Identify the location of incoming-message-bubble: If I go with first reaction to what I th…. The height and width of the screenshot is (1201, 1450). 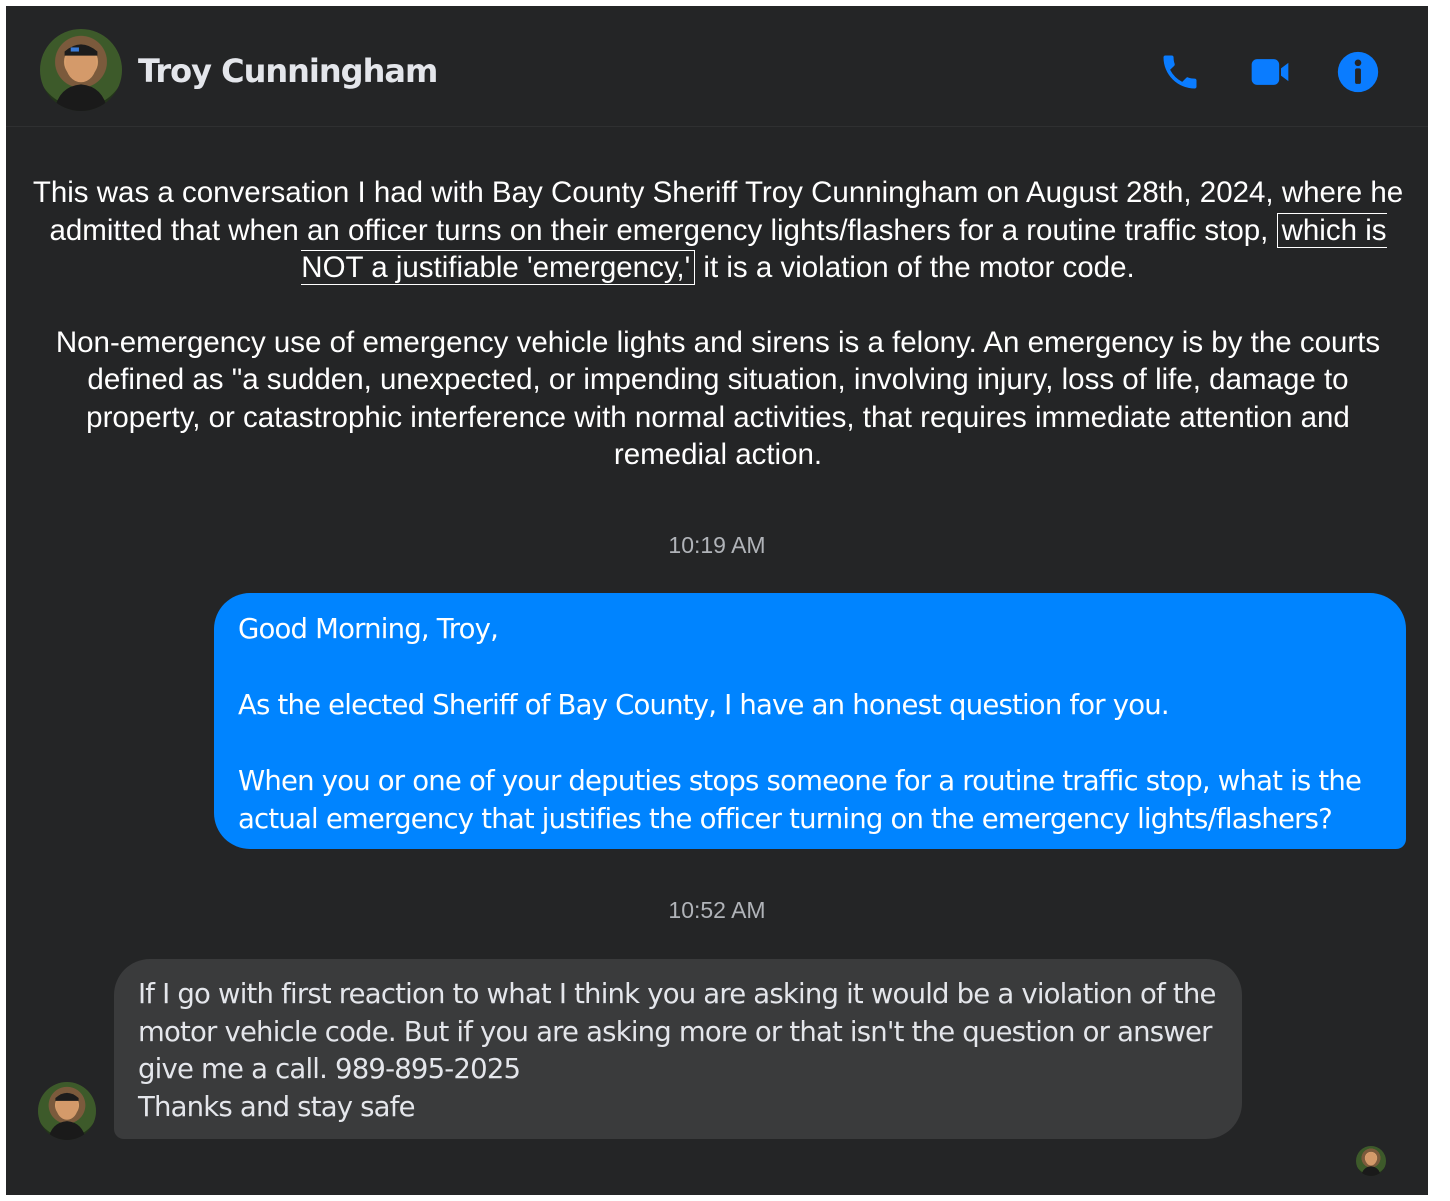
(678, 1049).